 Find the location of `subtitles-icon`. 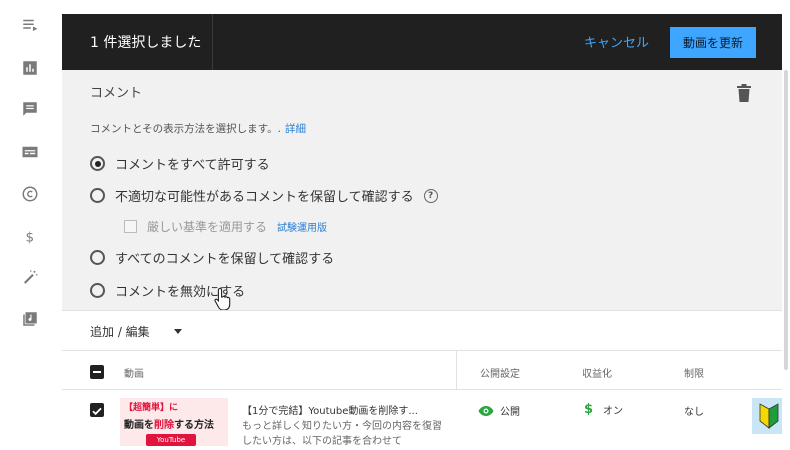

subtitles-icon is located at coordinates (30, 152).